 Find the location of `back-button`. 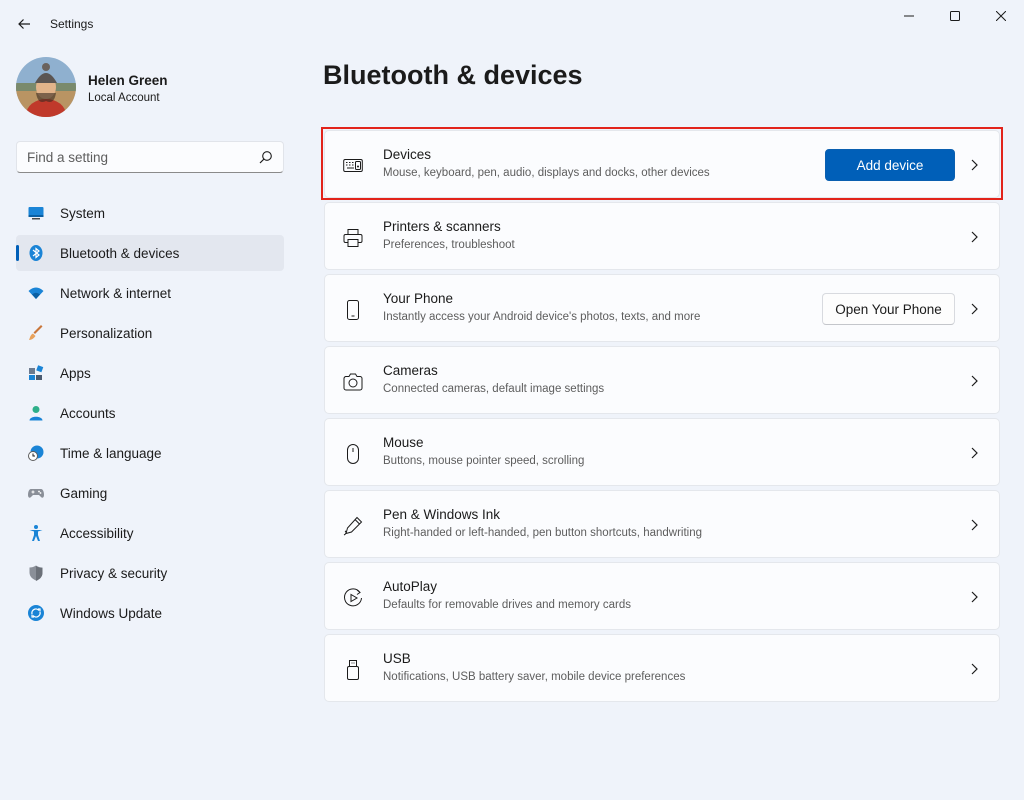

back-button is located at coordinates (24, 24).